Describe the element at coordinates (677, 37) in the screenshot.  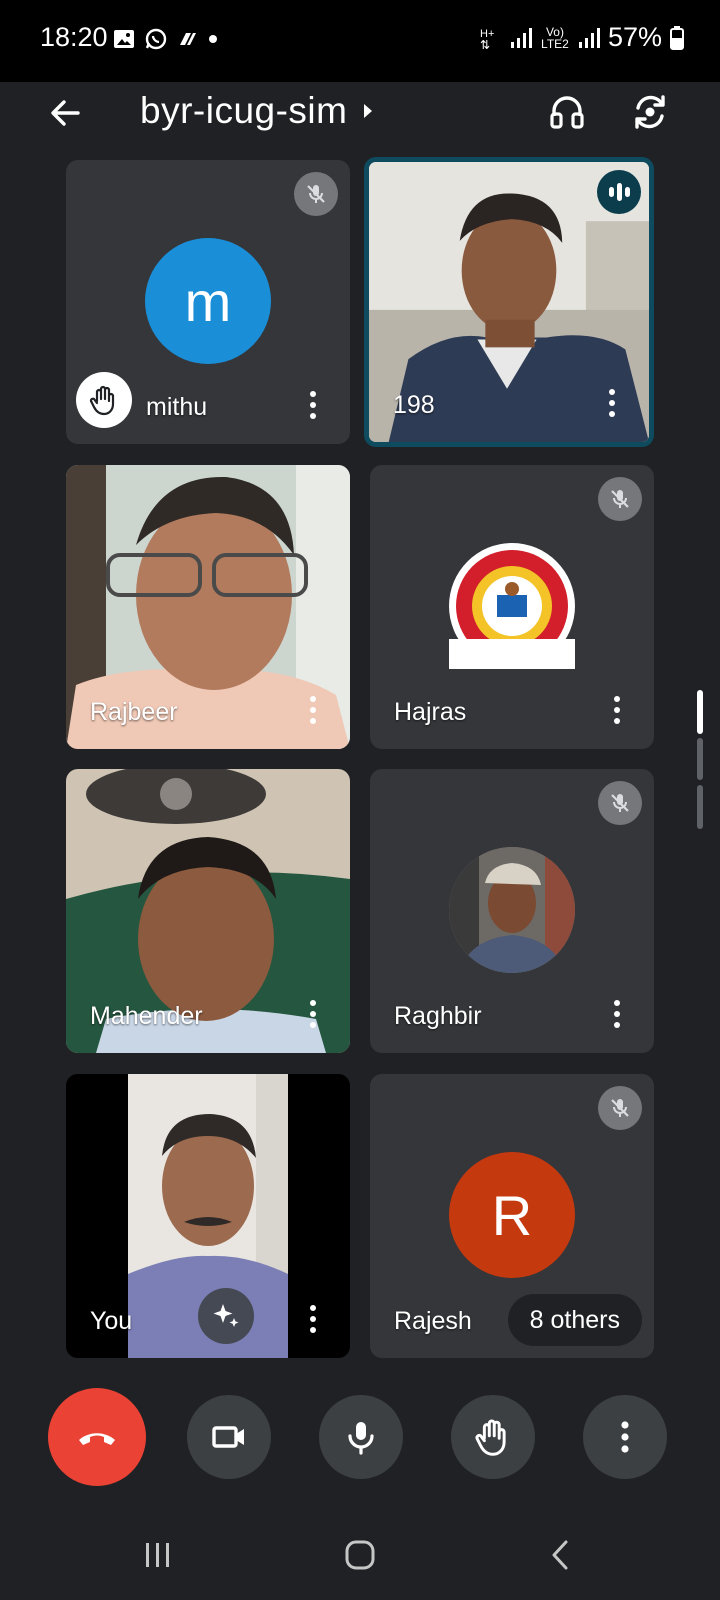
I see `battery-icon` at that location.